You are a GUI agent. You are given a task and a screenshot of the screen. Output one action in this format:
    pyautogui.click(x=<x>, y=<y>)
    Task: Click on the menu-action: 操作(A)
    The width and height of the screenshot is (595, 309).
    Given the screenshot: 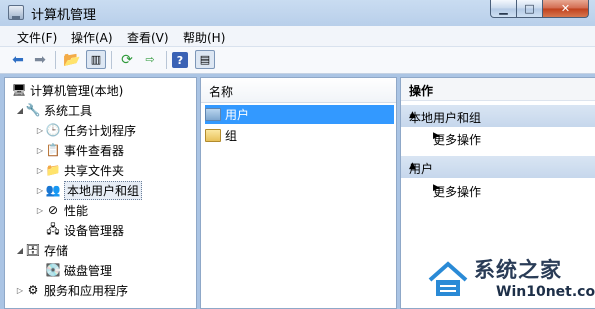 What is the action you would take?
    pyautogui.click(x=92, y=37)
    